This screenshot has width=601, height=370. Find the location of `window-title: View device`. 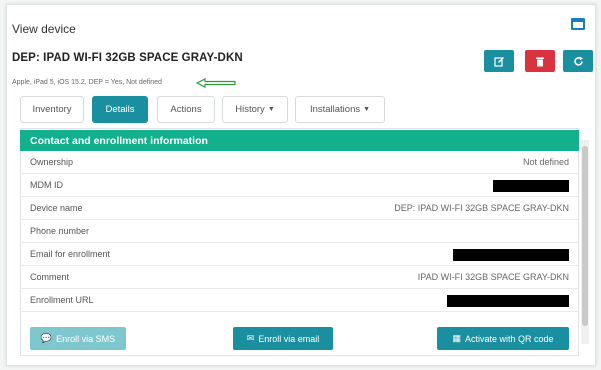

window-title: View device is located at coordinates (44, 29).